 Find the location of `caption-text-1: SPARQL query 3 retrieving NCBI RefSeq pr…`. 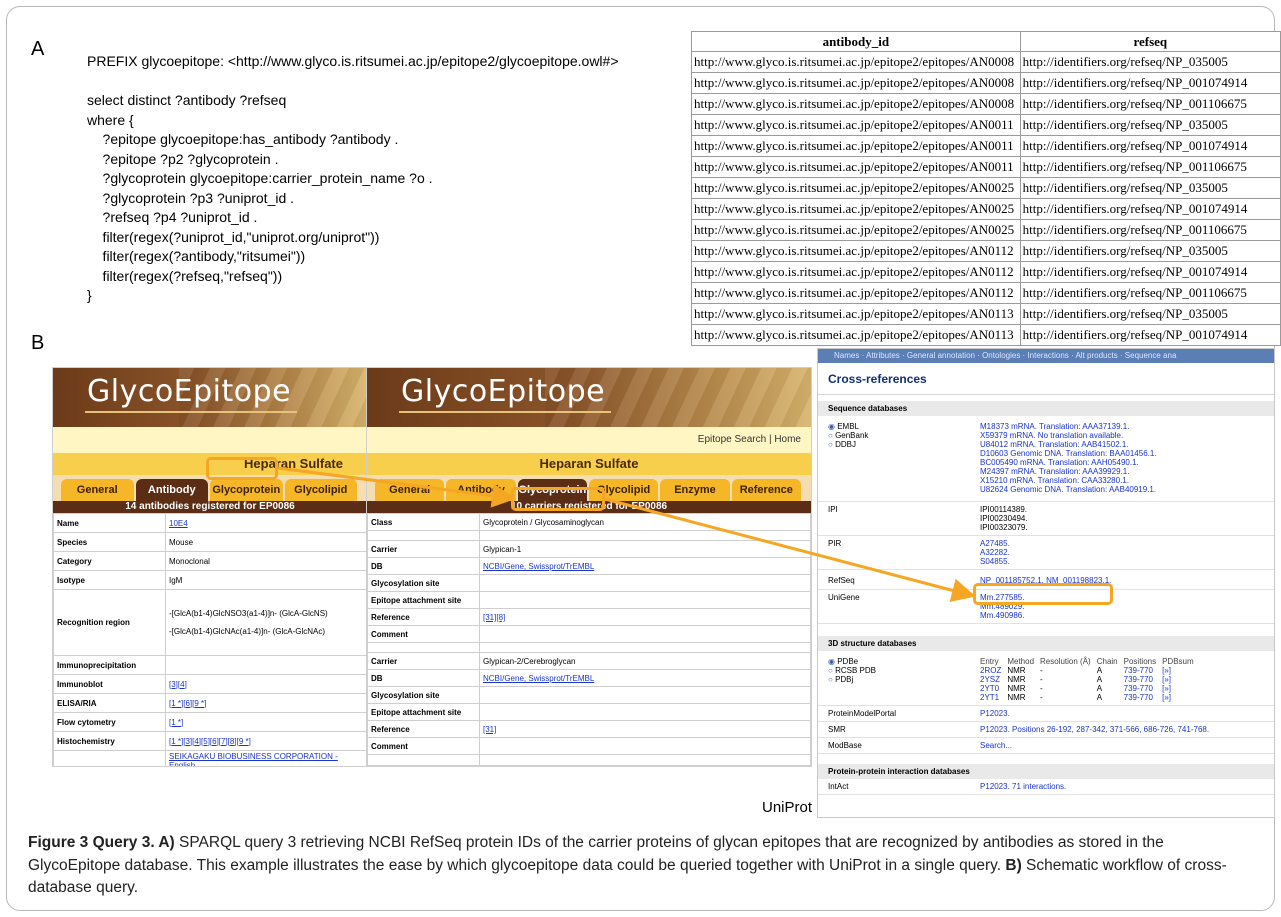

caption-text-1: SPARQL query 3 retrieving NCBI RefSeq pr… is located at coordinates (596, 854).